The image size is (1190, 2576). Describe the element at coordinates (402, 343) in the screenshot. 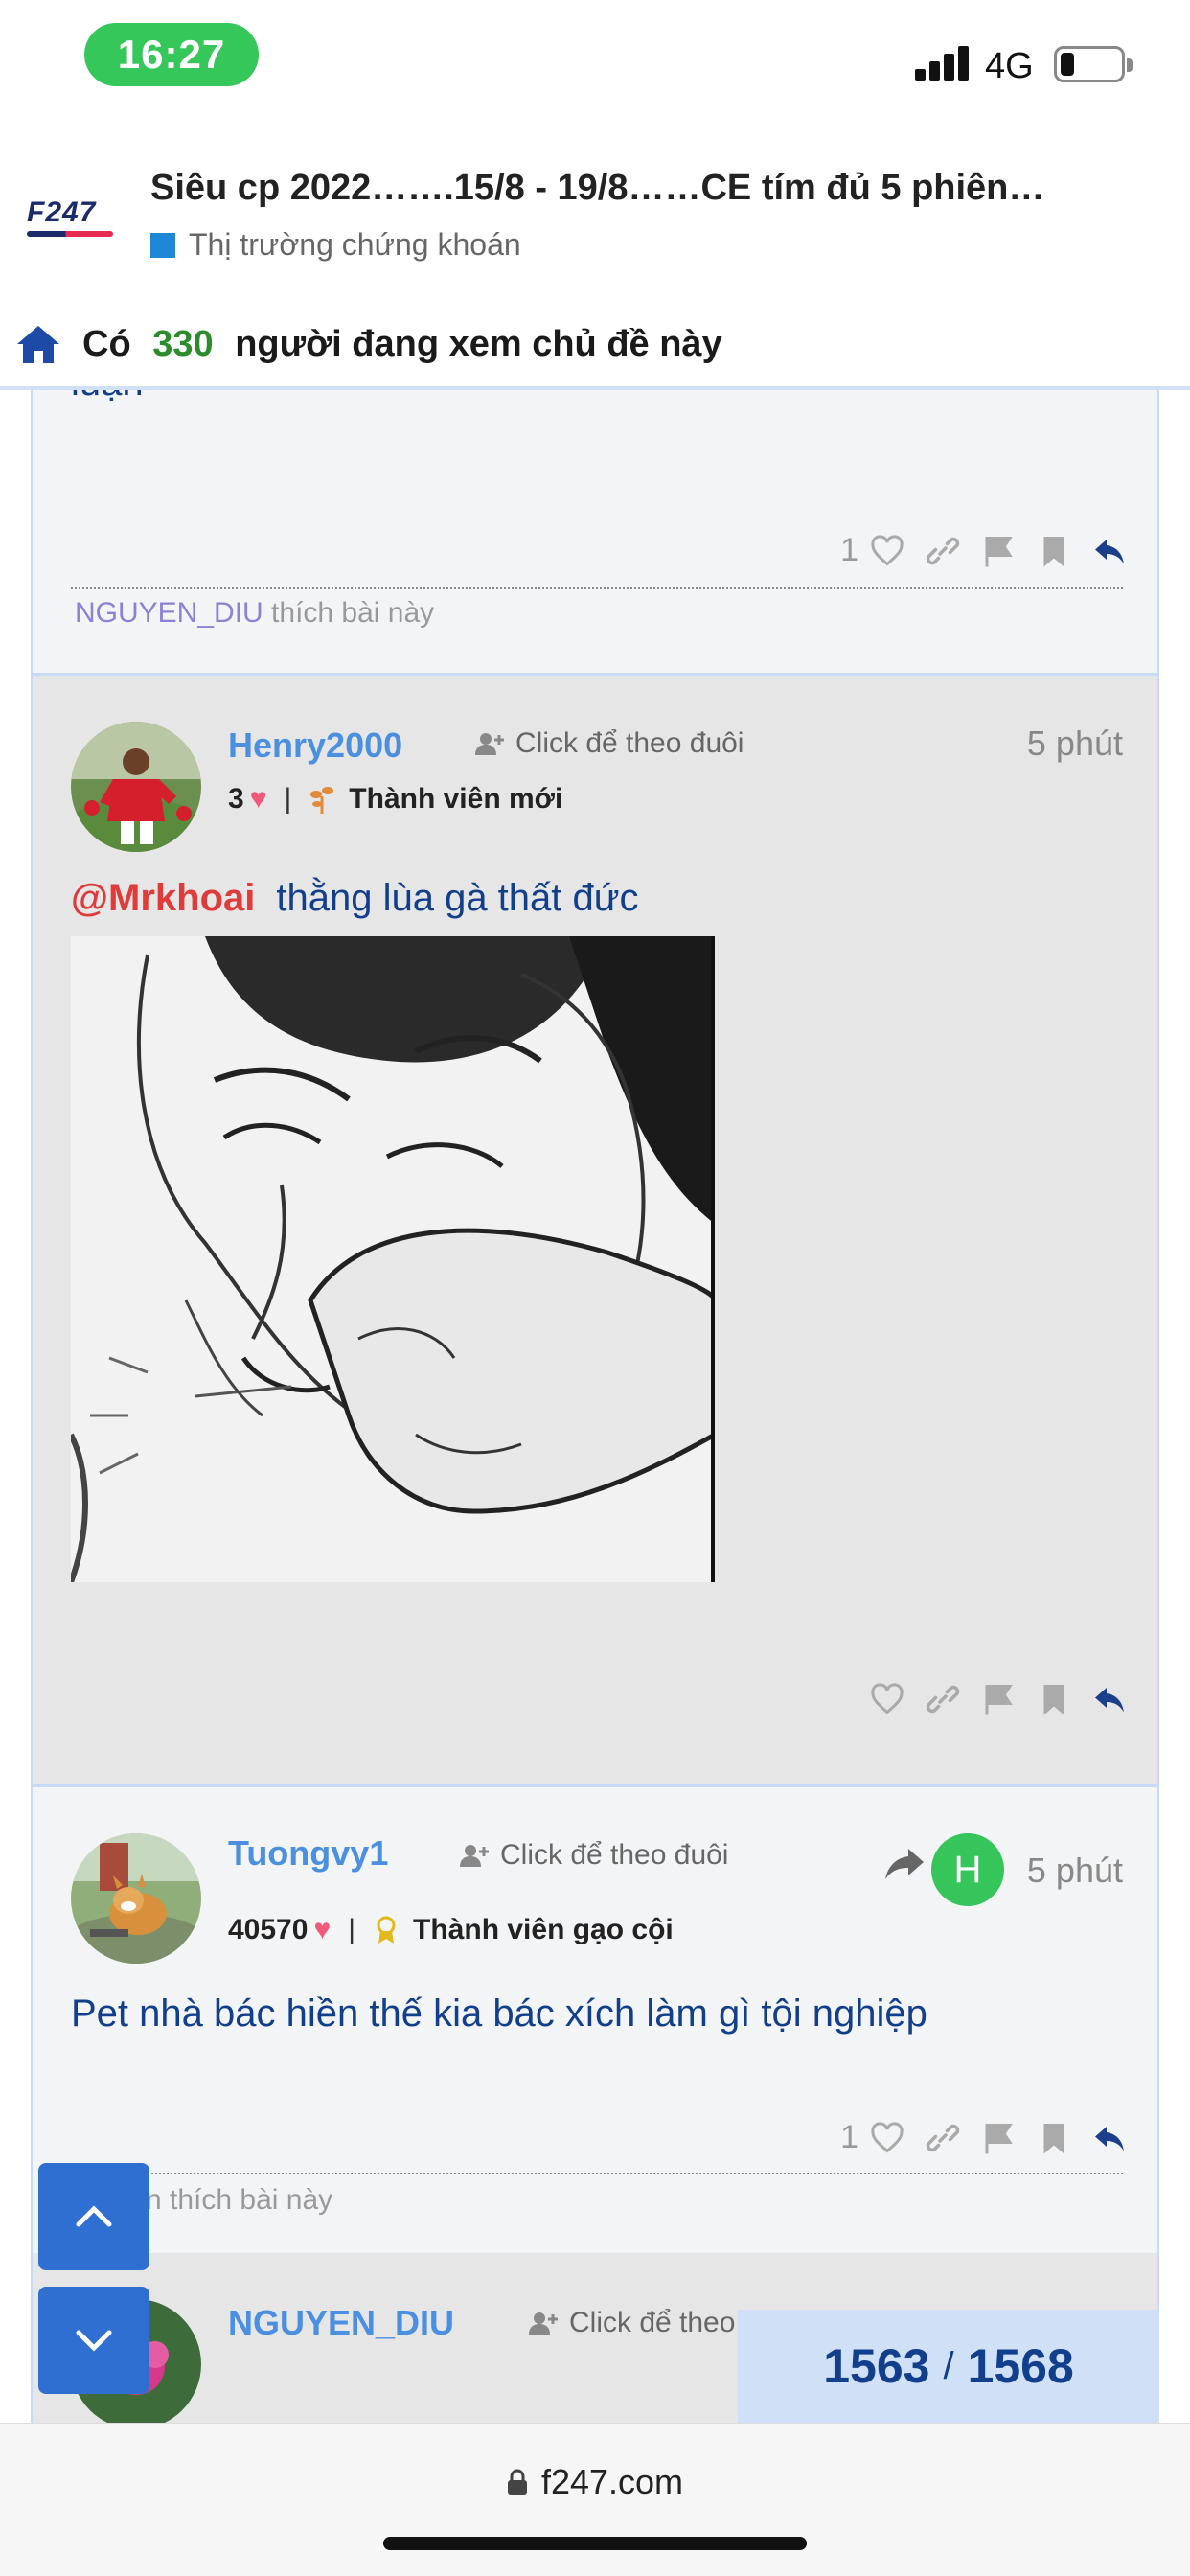

I see `viewers-text: Có 330 người đang xem chủ đề này` at that location.